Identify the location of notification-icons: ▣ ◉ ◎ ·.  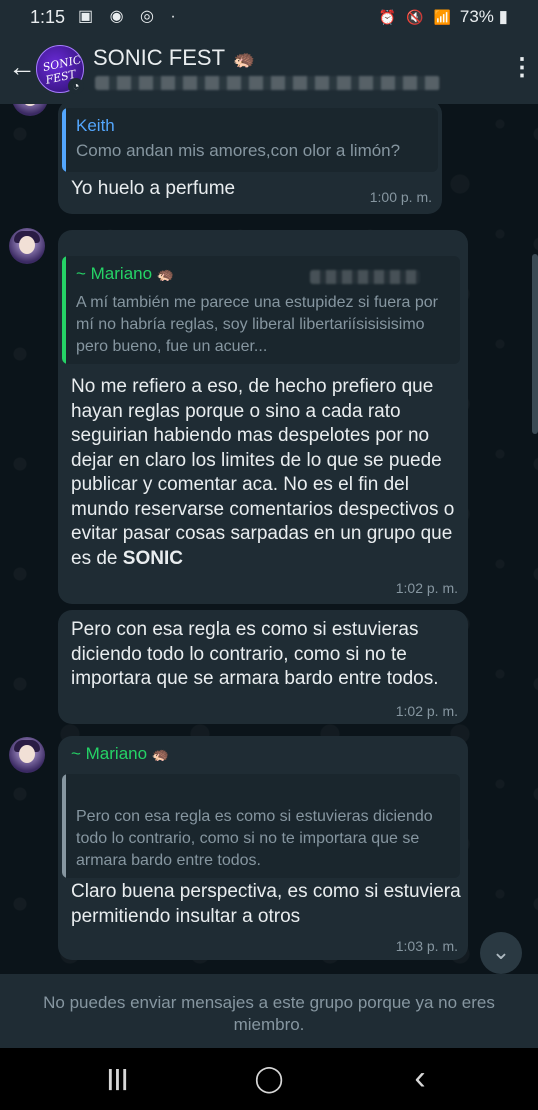
(130, 16).